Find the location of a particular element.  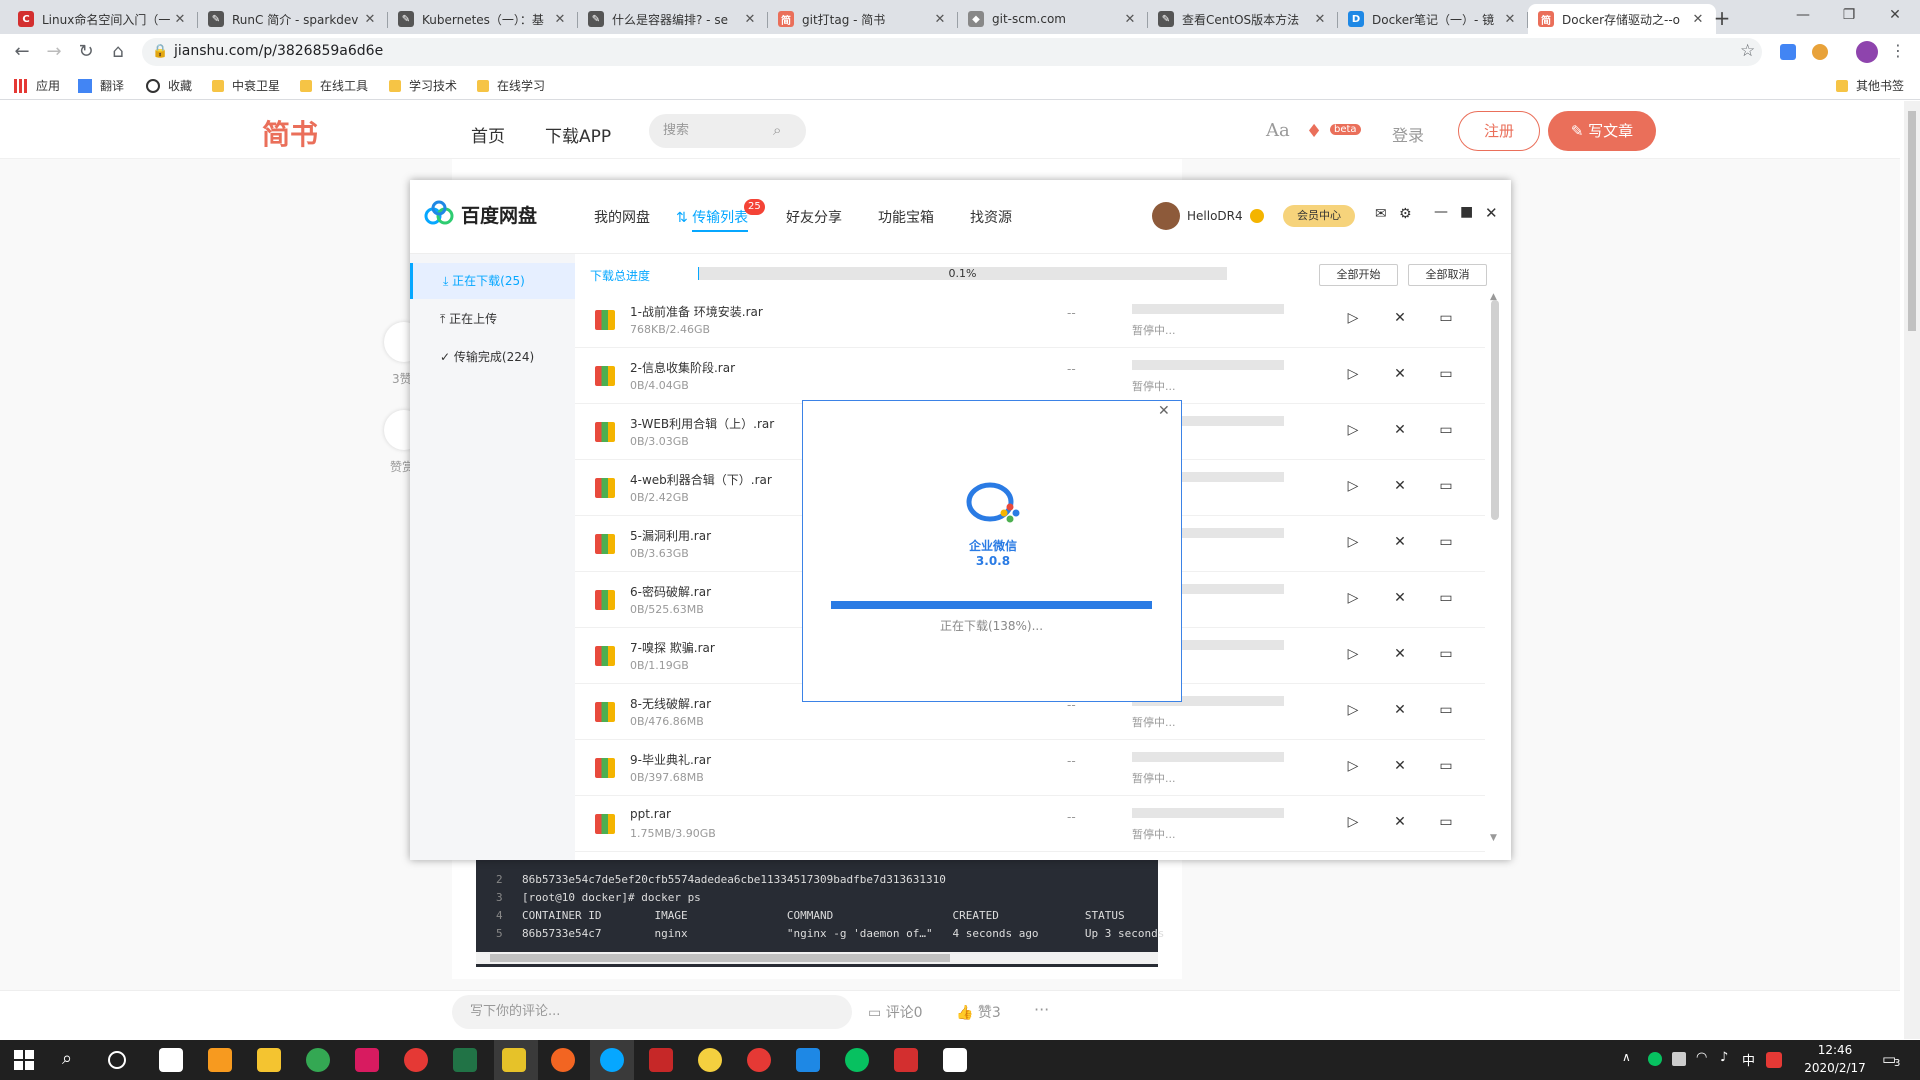

new-tab-button: + is located at coordinates (1722, 18).